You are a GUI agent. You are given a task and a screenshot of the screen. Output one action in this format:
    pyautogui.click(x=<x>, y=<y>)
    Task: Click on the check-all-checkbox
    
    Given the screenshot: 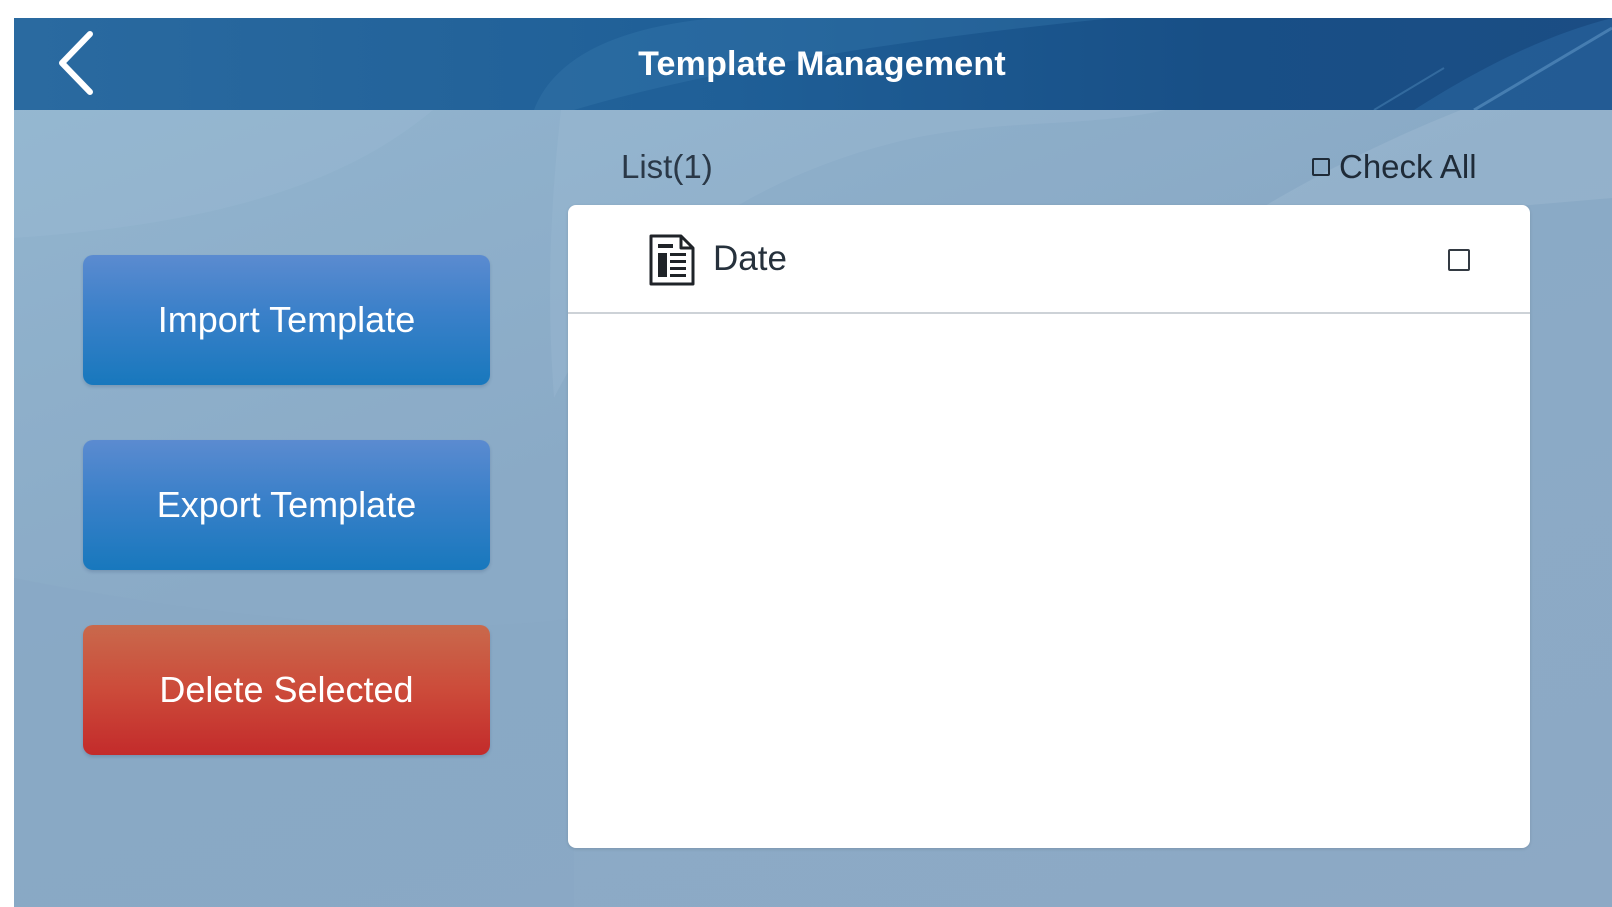 What is the action you would take?
    pyautogui.click(x=1321, y=167)
    